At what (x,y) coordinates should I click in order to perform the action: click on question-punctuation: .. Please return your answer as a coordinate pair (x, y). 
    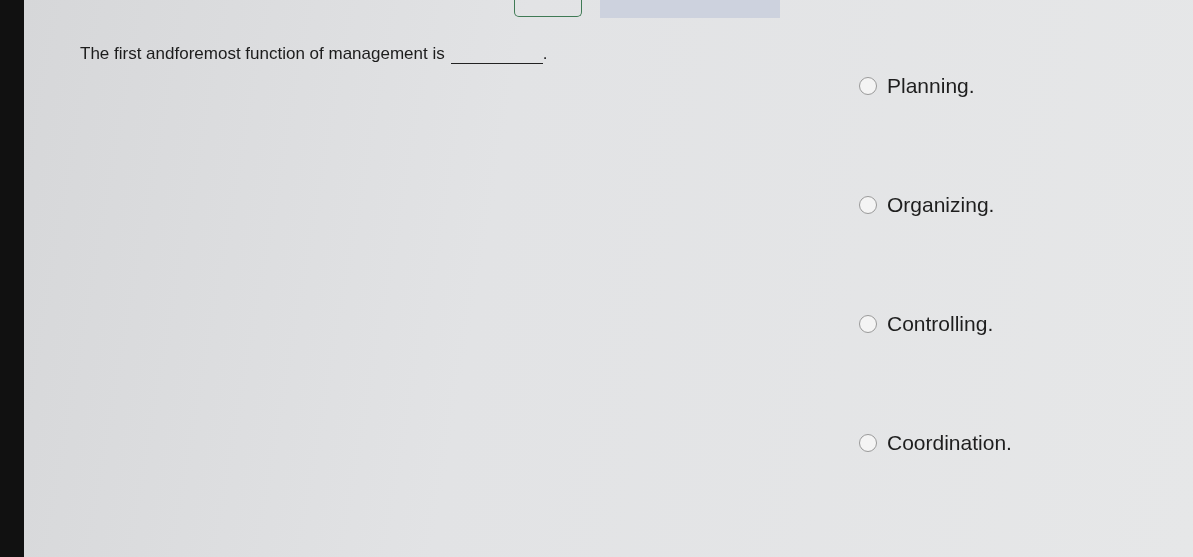
    Looking at the image, I should click on (545, 54).